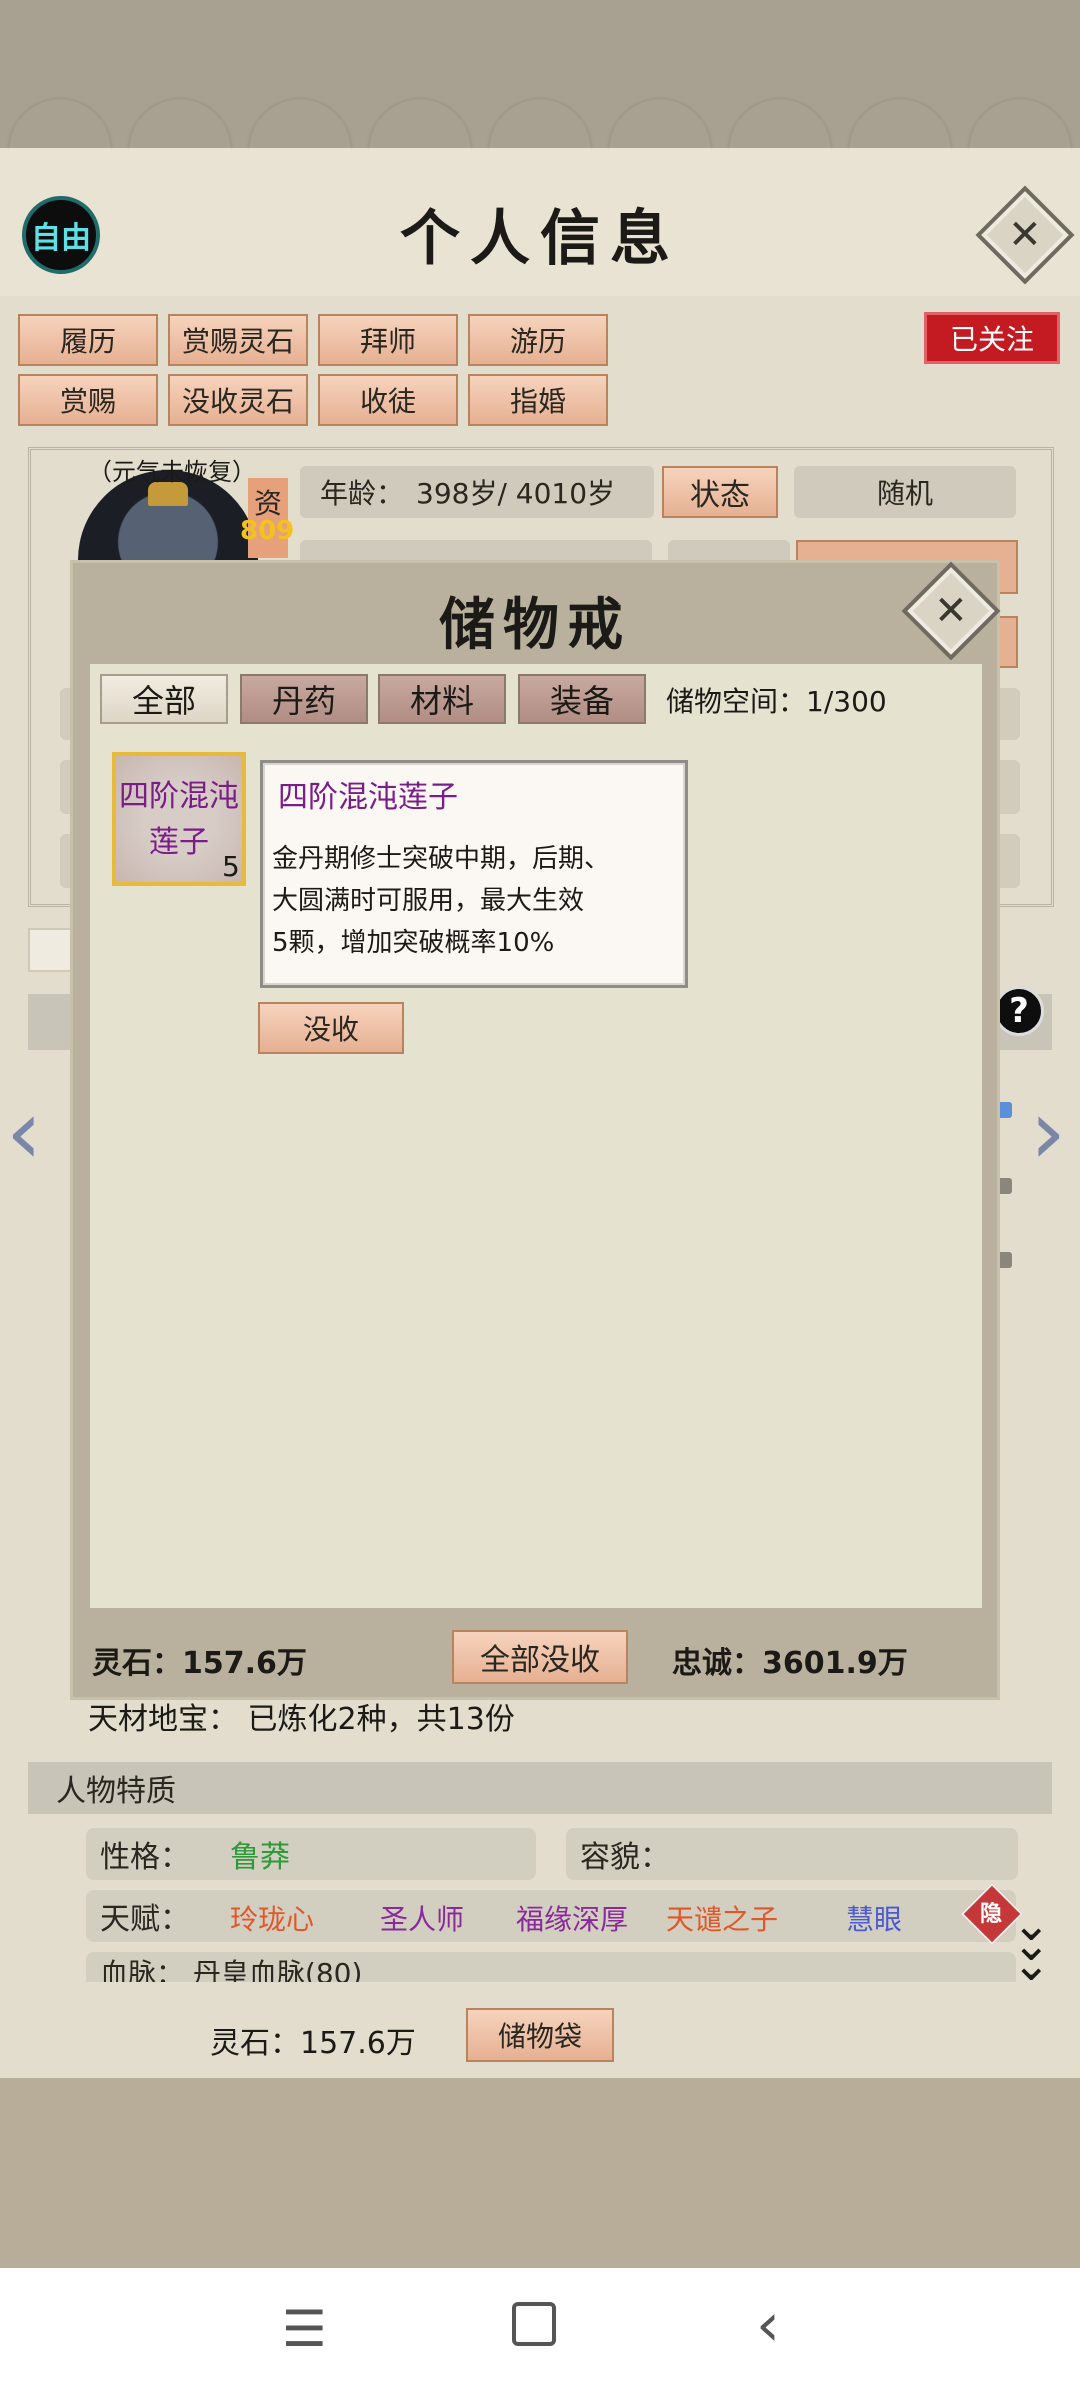  I want to click on action-button-apprentice: 拜师, so click(388, 340).